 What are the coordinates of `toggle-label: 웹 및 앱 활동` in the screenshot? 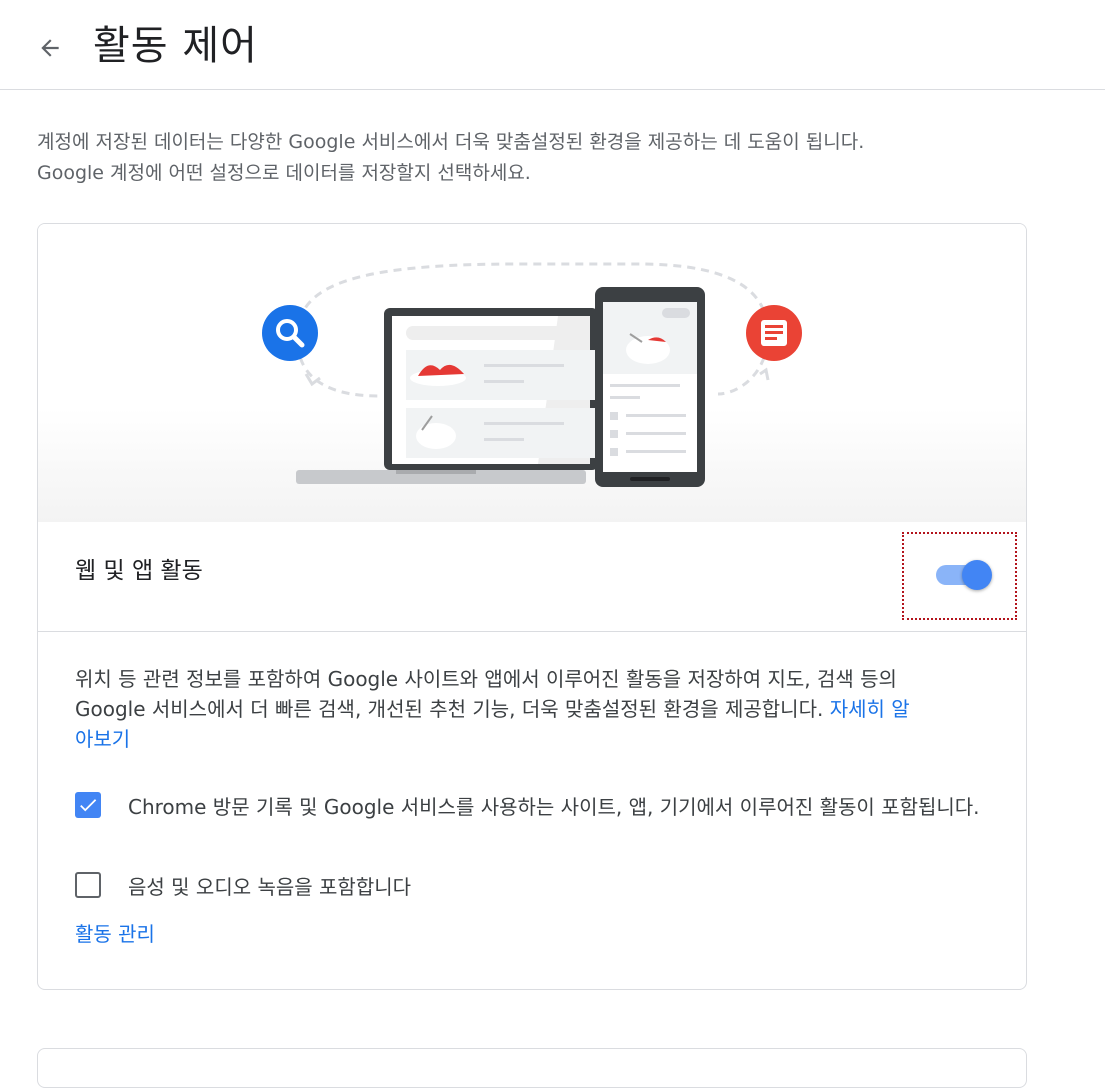 It's located at (139, 571).